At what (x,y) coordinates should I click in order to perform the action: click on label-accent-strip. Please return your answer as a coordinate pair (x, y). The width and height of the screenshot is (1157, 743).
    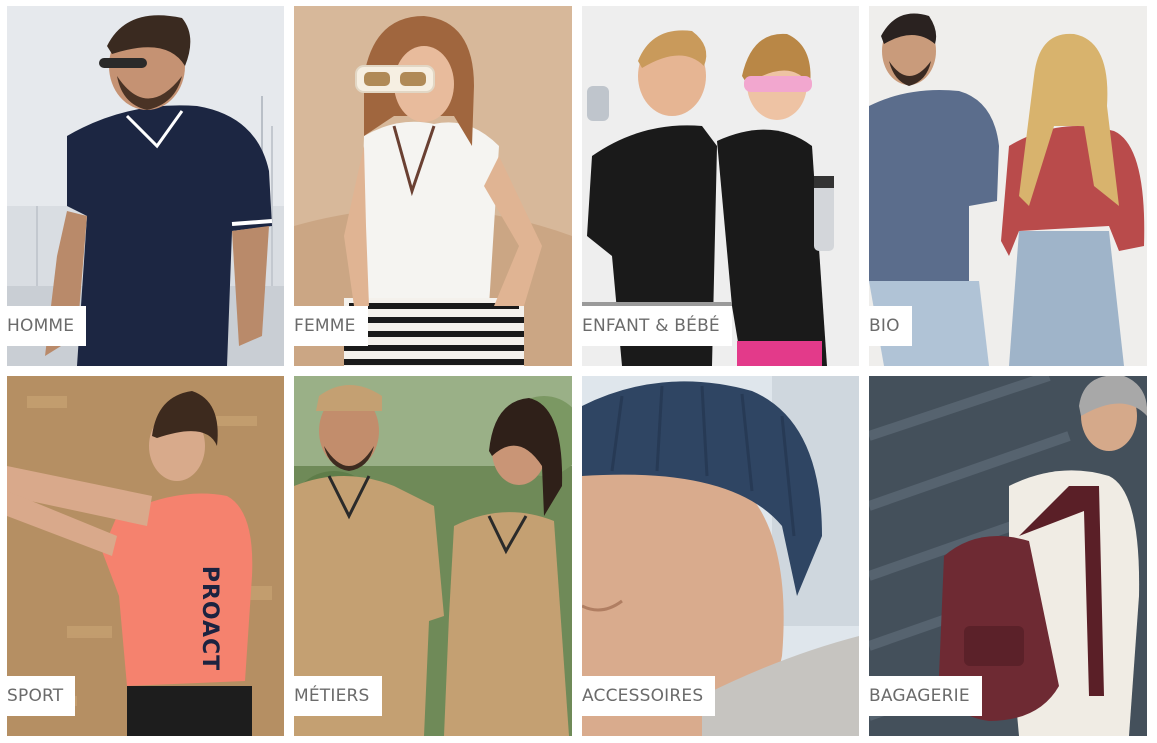
    Looking at the image, I should click on (657, 304).